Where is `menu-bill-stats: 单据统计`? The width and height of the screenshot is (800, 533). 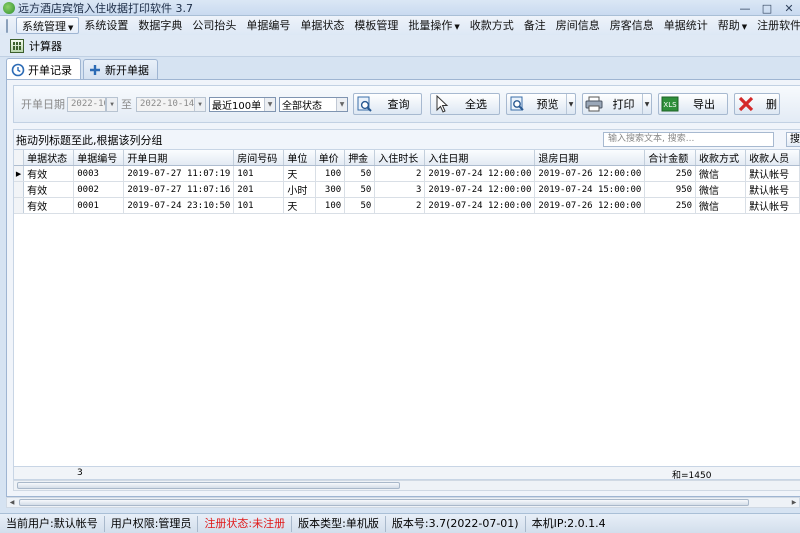 menu-bill-stats: 单据统计 is located at coordinates (686, 25).